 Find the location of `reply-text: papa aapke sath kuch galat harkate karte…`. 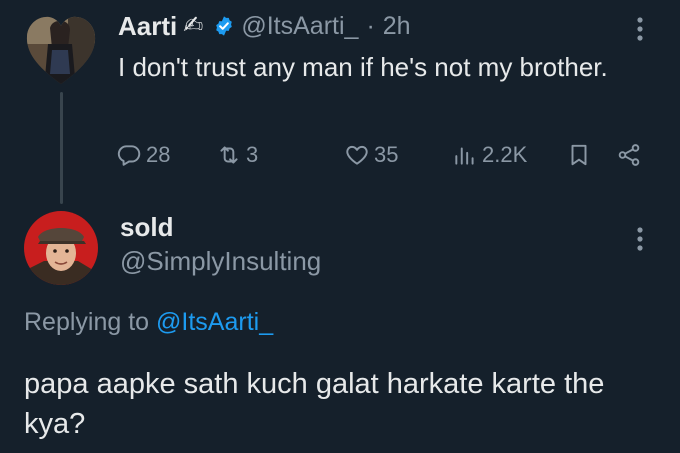

reply-text: papa aapke sath kuch galat harkate karte… is located at coordinates (314, 404).